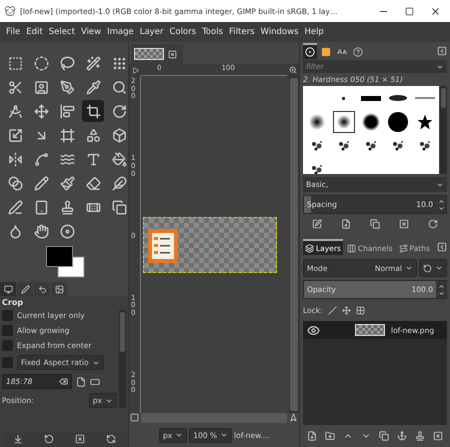 The image size is (450, 447). I want to click on menu-item: Layer, so click(151, 32).